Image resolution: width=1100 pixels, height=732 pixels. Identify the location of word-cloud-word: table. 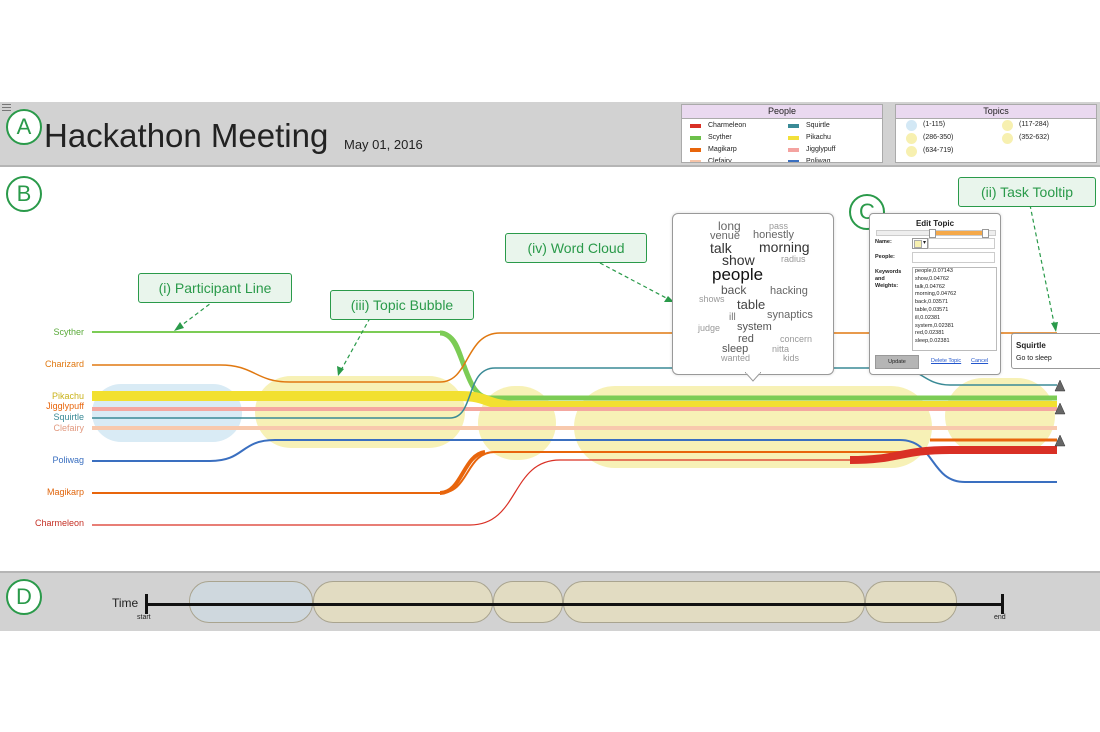
(751, 304).